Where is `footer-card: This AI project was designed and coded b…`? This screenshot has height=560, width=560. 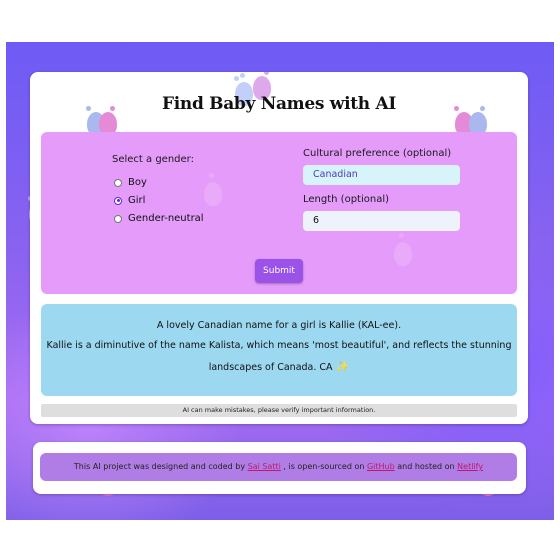
footer-card: This AI project was designed and coded b… is located at coordinates (279, 468).